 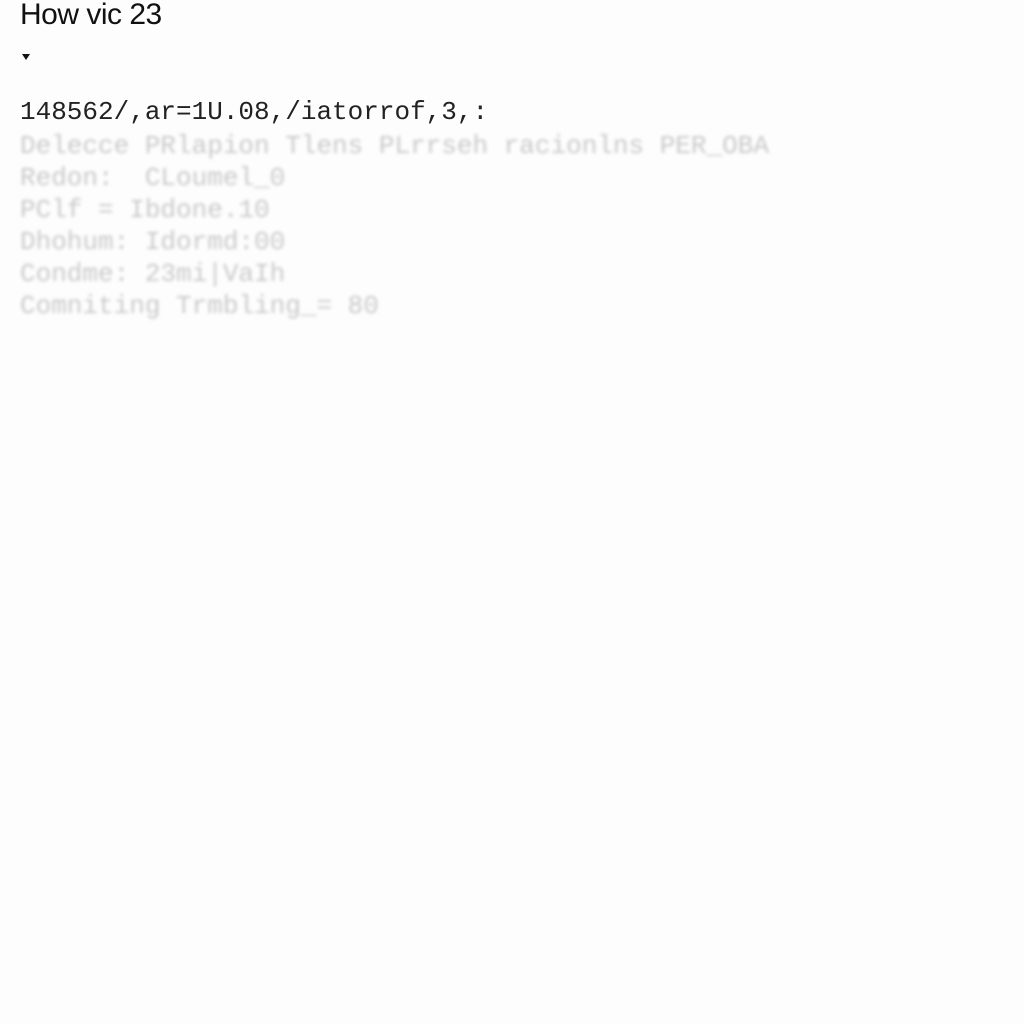 What do you see at coordinates (254, 112) in the screenshot?
I see `output-main-line: 148562/,ar=1U.08,/iatorrof,3,:` at bounding box center [254, 112].